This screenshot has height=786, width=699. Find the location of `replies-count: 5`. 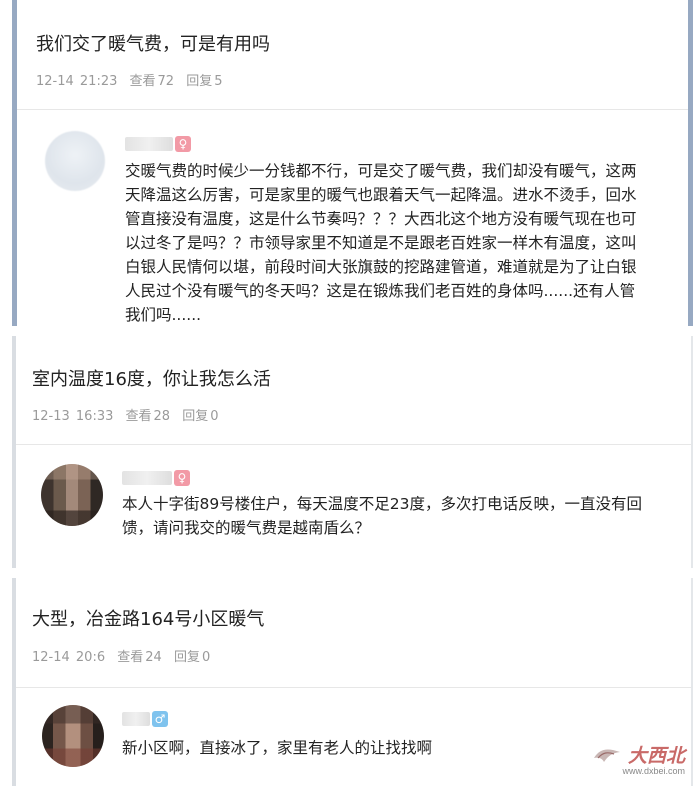

replies-count: 5 is located at coordinates (218, 81).